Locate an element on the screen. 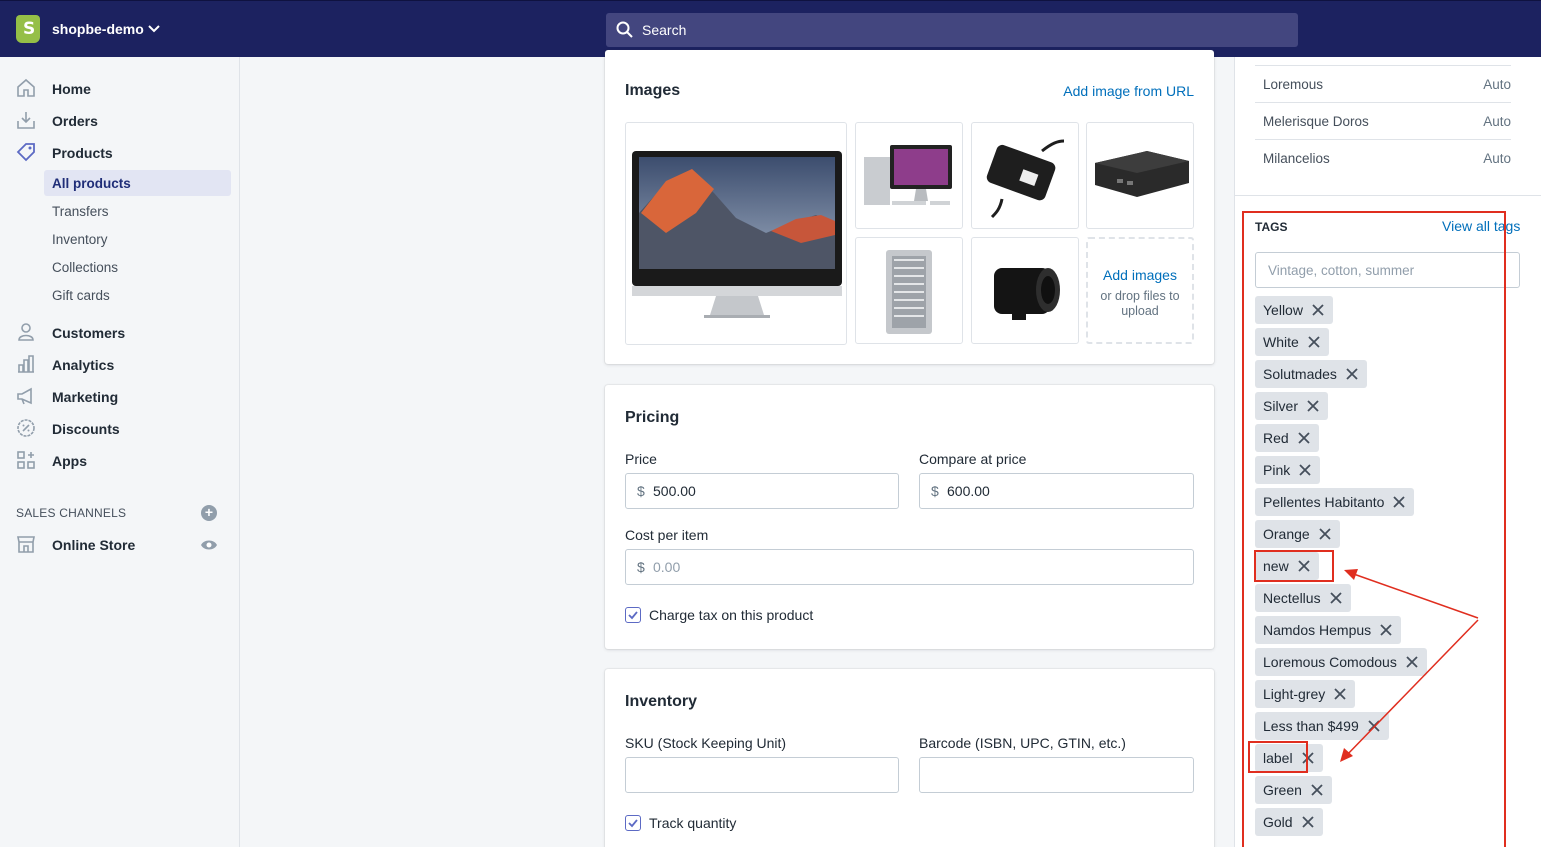 The height and width of the screenshot is (847, 1541). tower-image is located at coordinates (909, 292).